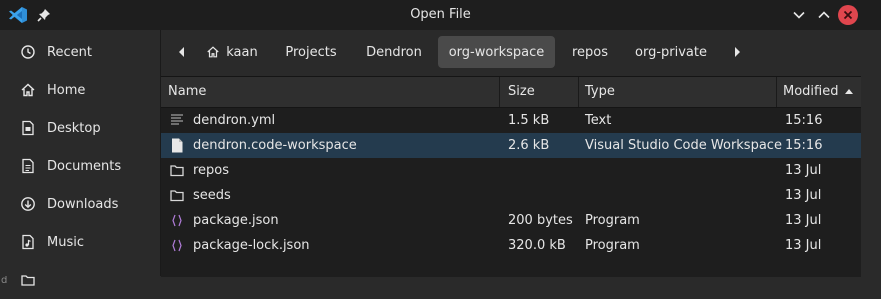 This screenshot has width=881, height=299. I want to click on path-crumb-kaan: kaan, so click(232, 52).